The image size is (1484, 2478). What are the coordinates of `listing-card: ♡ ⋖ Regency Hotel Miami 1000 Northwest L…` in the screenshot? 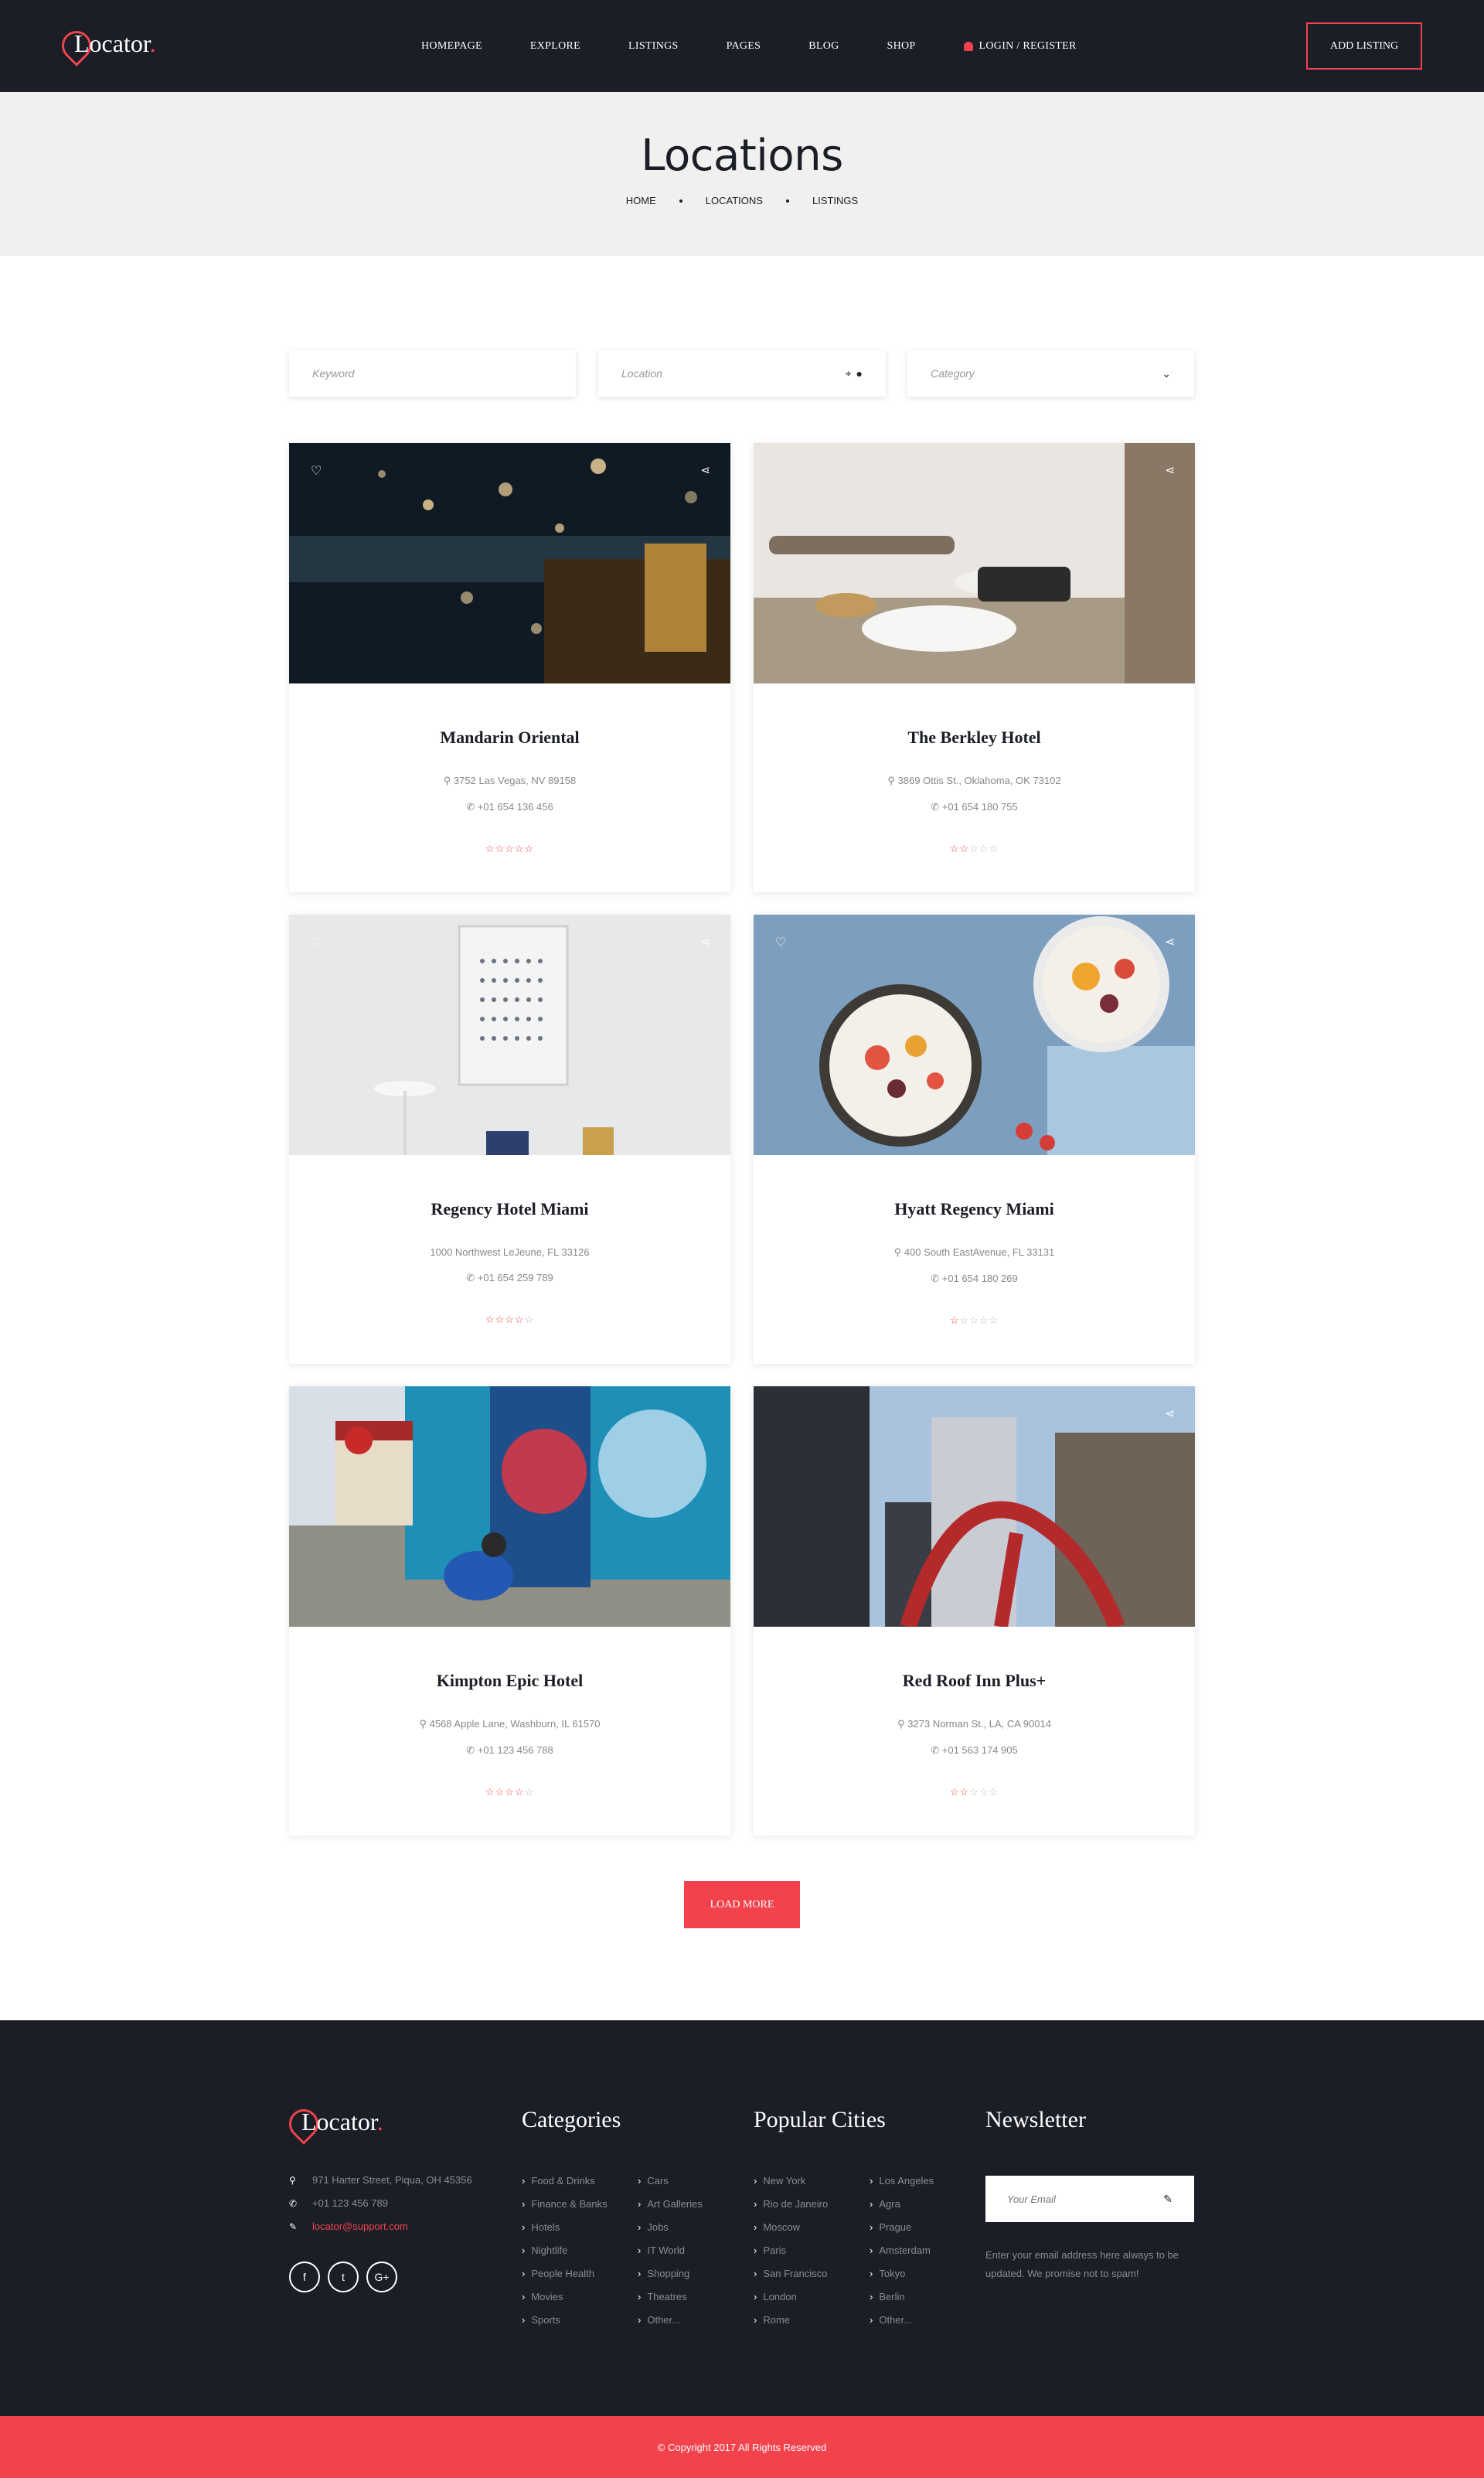 It's located at (509, 1139).